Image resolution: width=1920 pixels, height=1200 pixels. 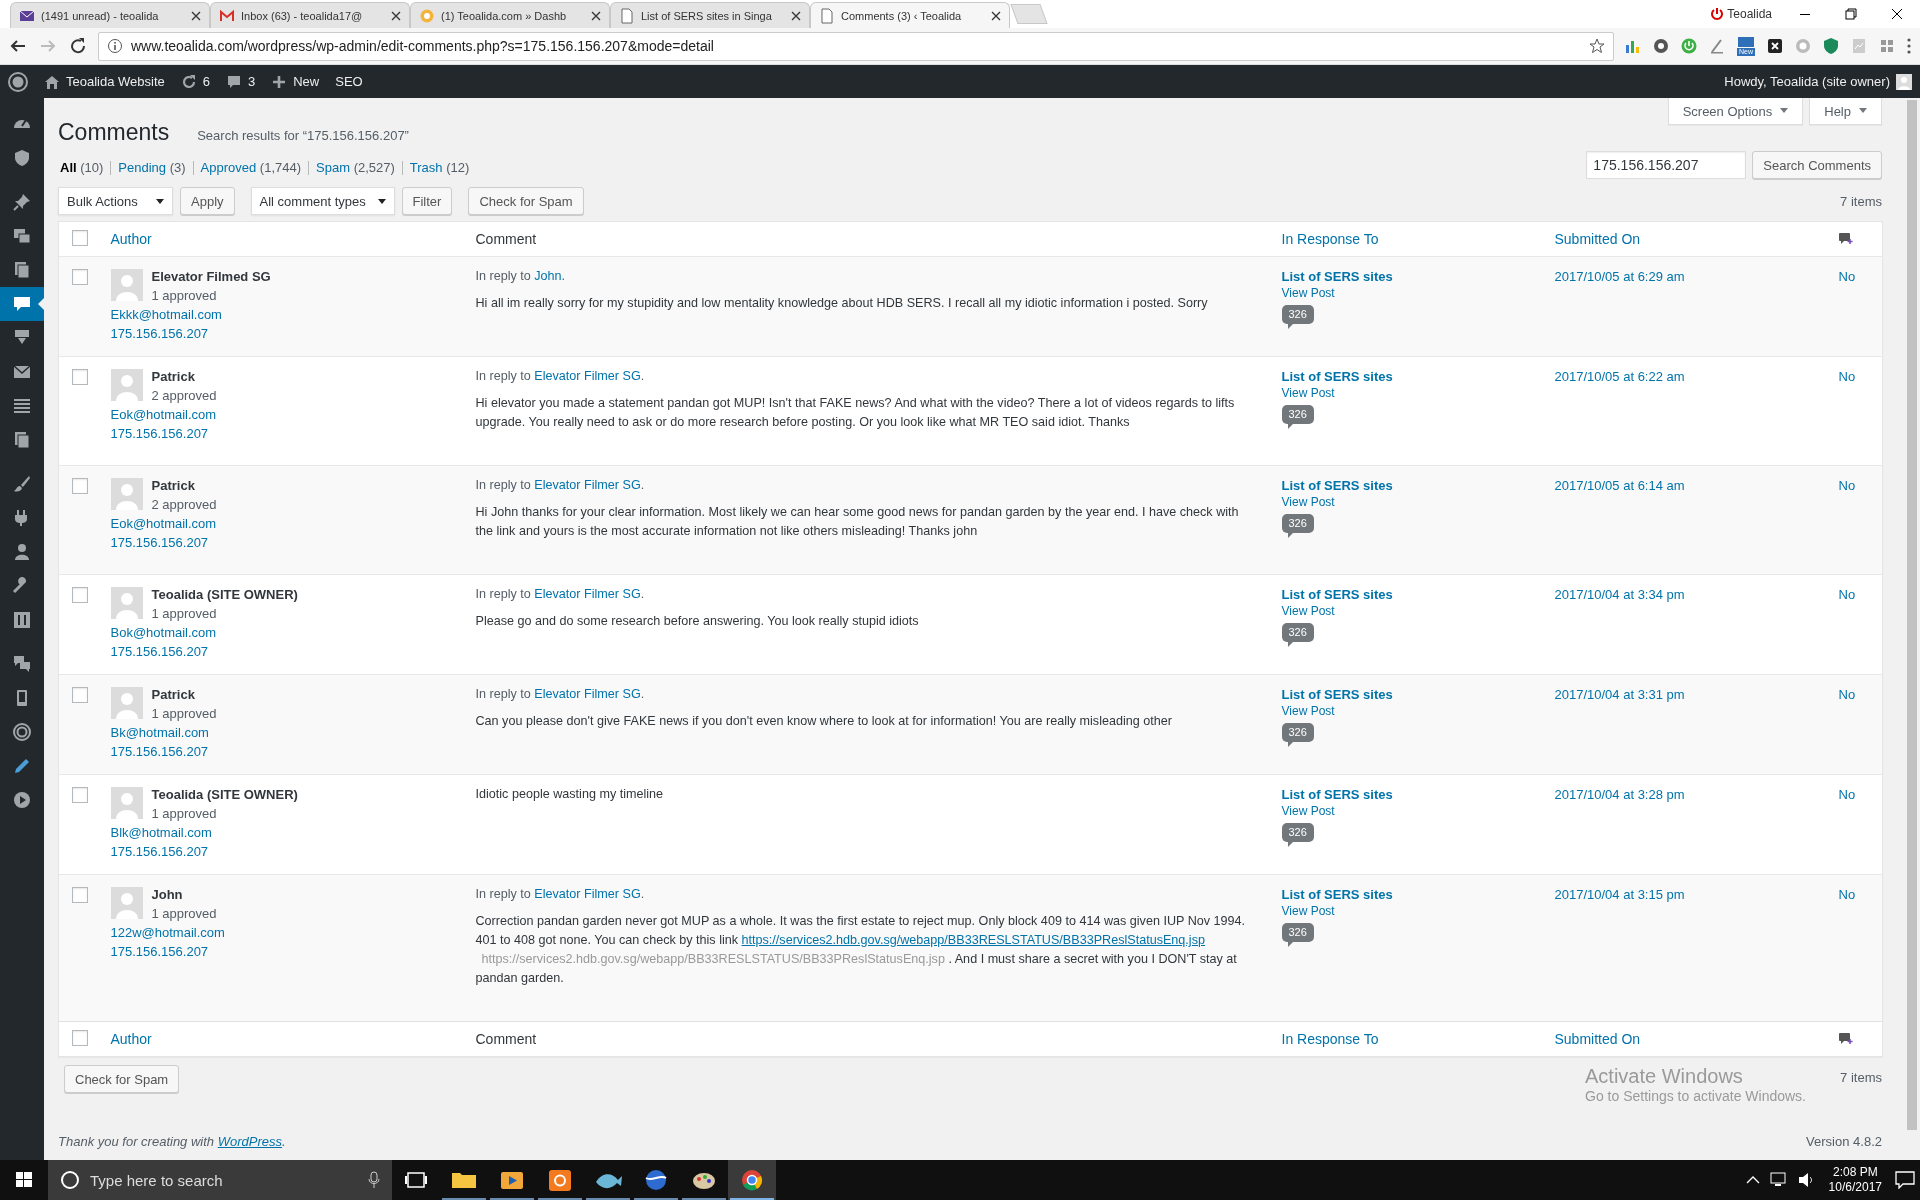 What do you see at coordinates (78, 46) in the screenshot?
I see `reload-icon` at bounding box center [78, 46].